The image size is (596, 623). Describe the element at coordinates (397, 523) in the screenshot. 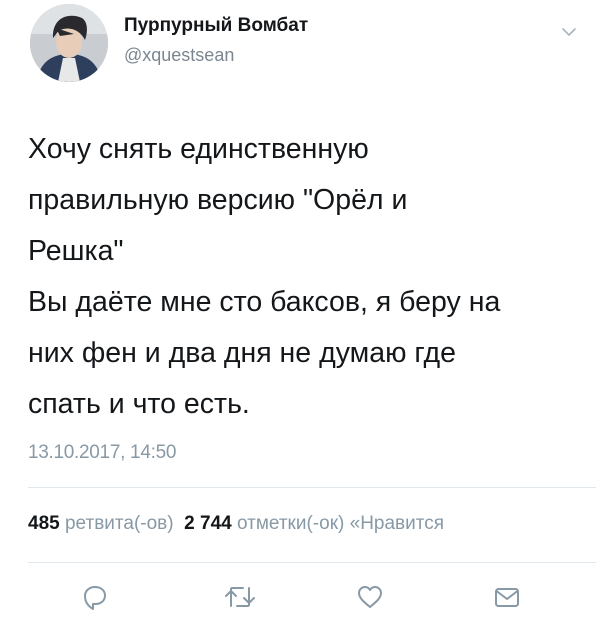

I see `likes-suffix-label: «Нравится` at that location.